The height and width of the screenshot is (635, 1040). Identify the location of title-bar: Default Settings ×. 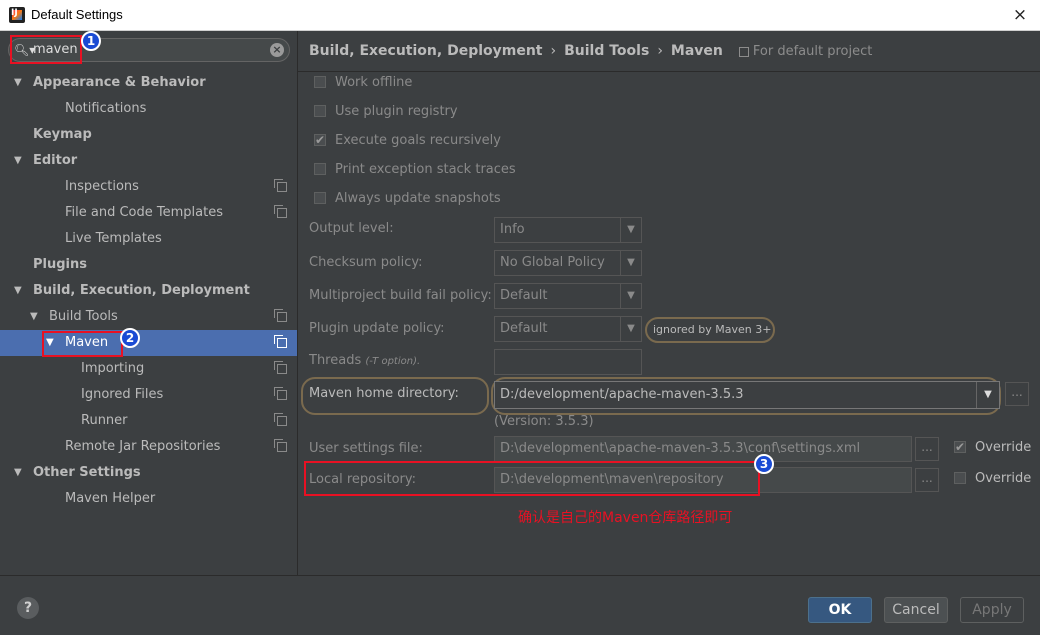
(520, 15).